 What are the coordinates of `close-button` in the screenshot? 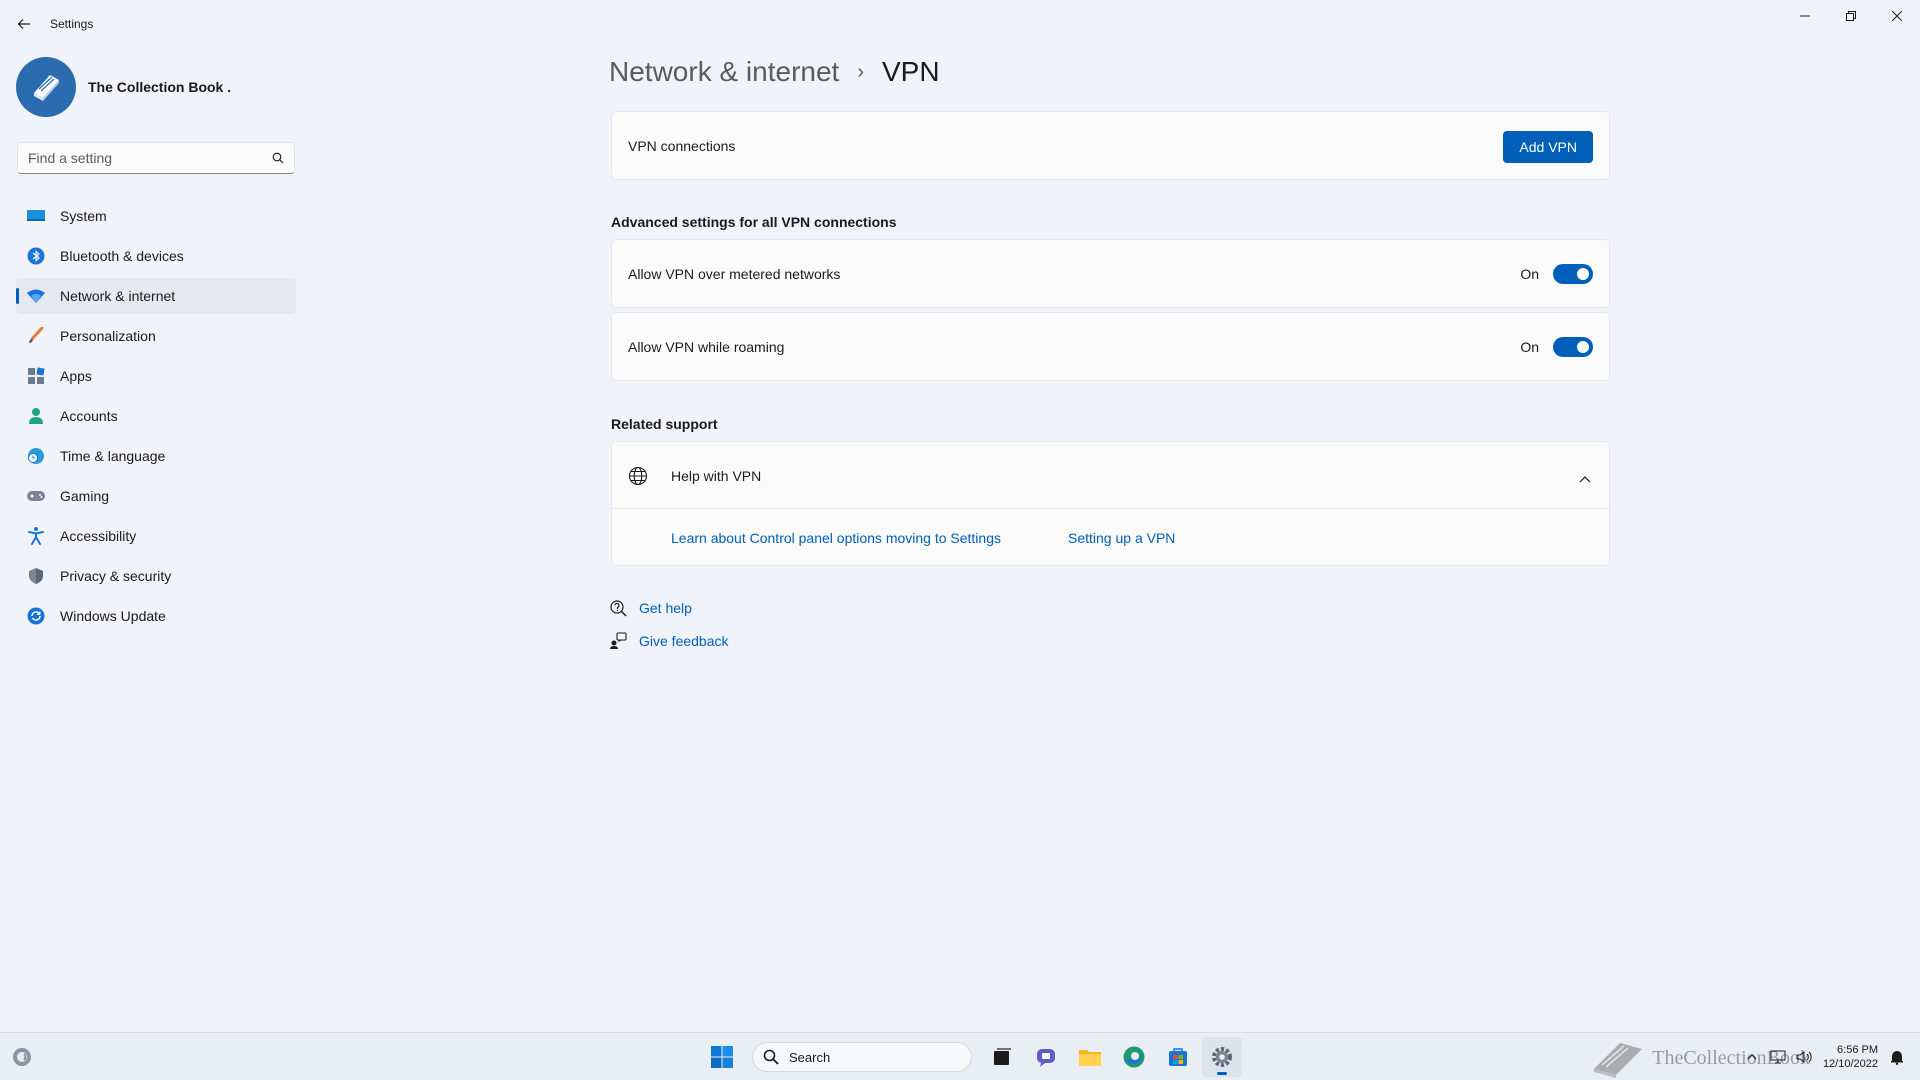 It's located at (1897, 16).